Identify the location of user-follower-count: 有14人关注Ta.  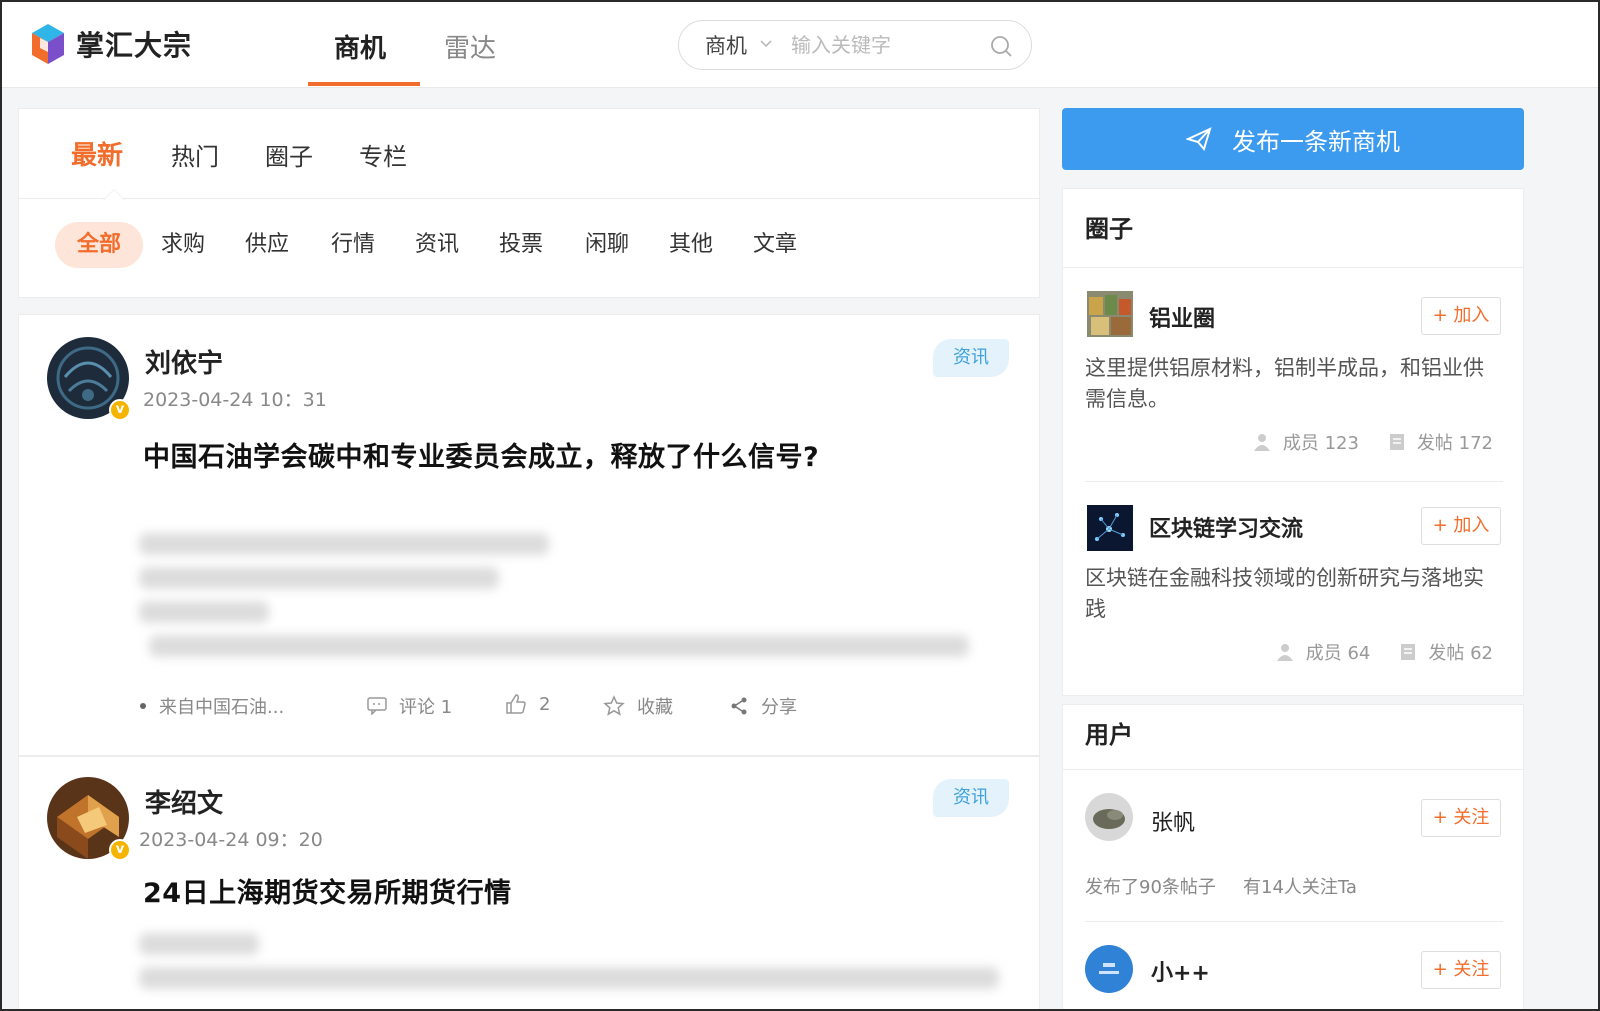
(1300, 887).